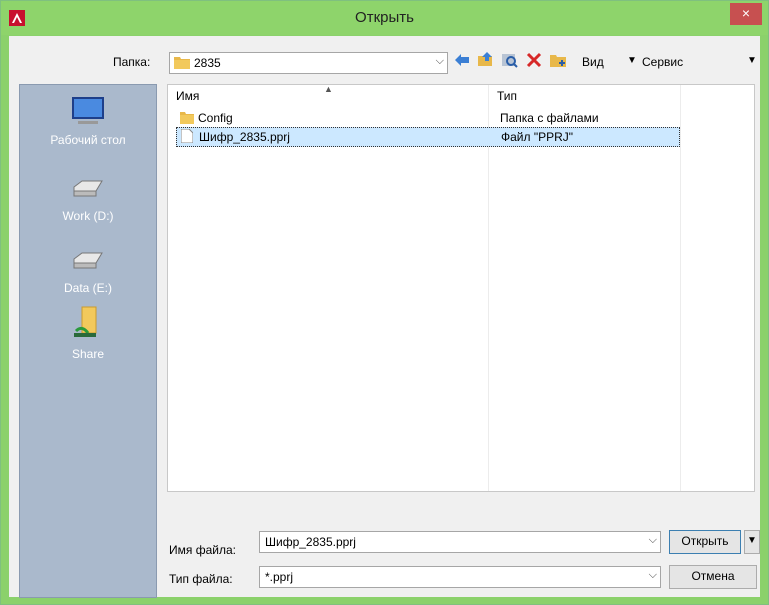  What do you see at coordinates (752, 60) in the screenshot?
I see `service-dropdown-icon: ▼` at bounding box center [752, 60].